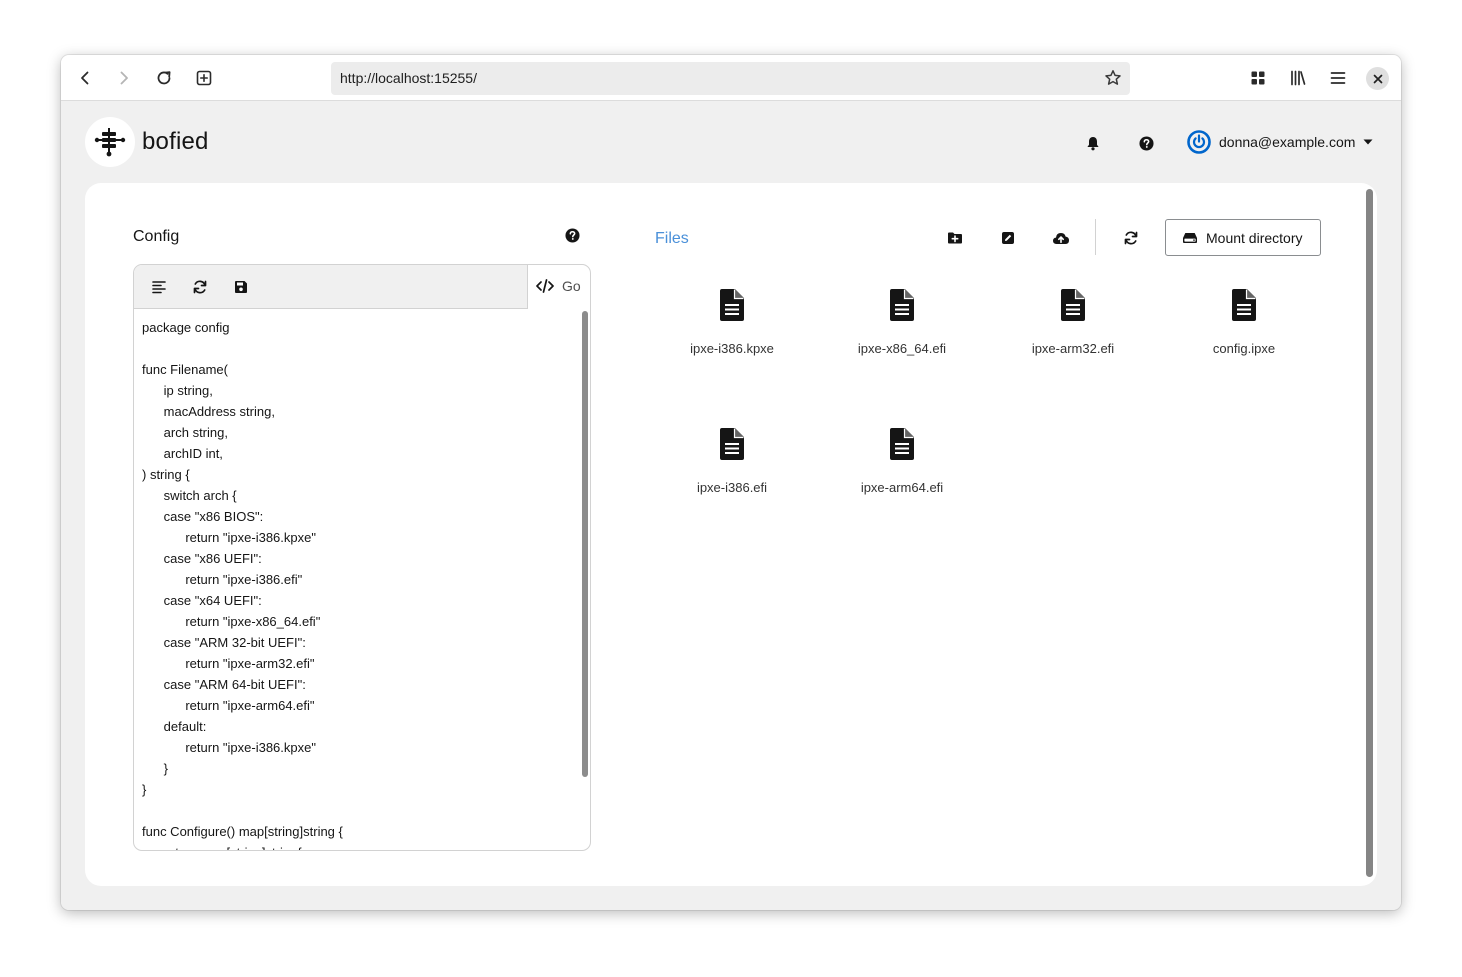 Image resolution: width=1462 pixels, height=977 pixels. I want to click on hamburger-icon, so click(1338, 78).